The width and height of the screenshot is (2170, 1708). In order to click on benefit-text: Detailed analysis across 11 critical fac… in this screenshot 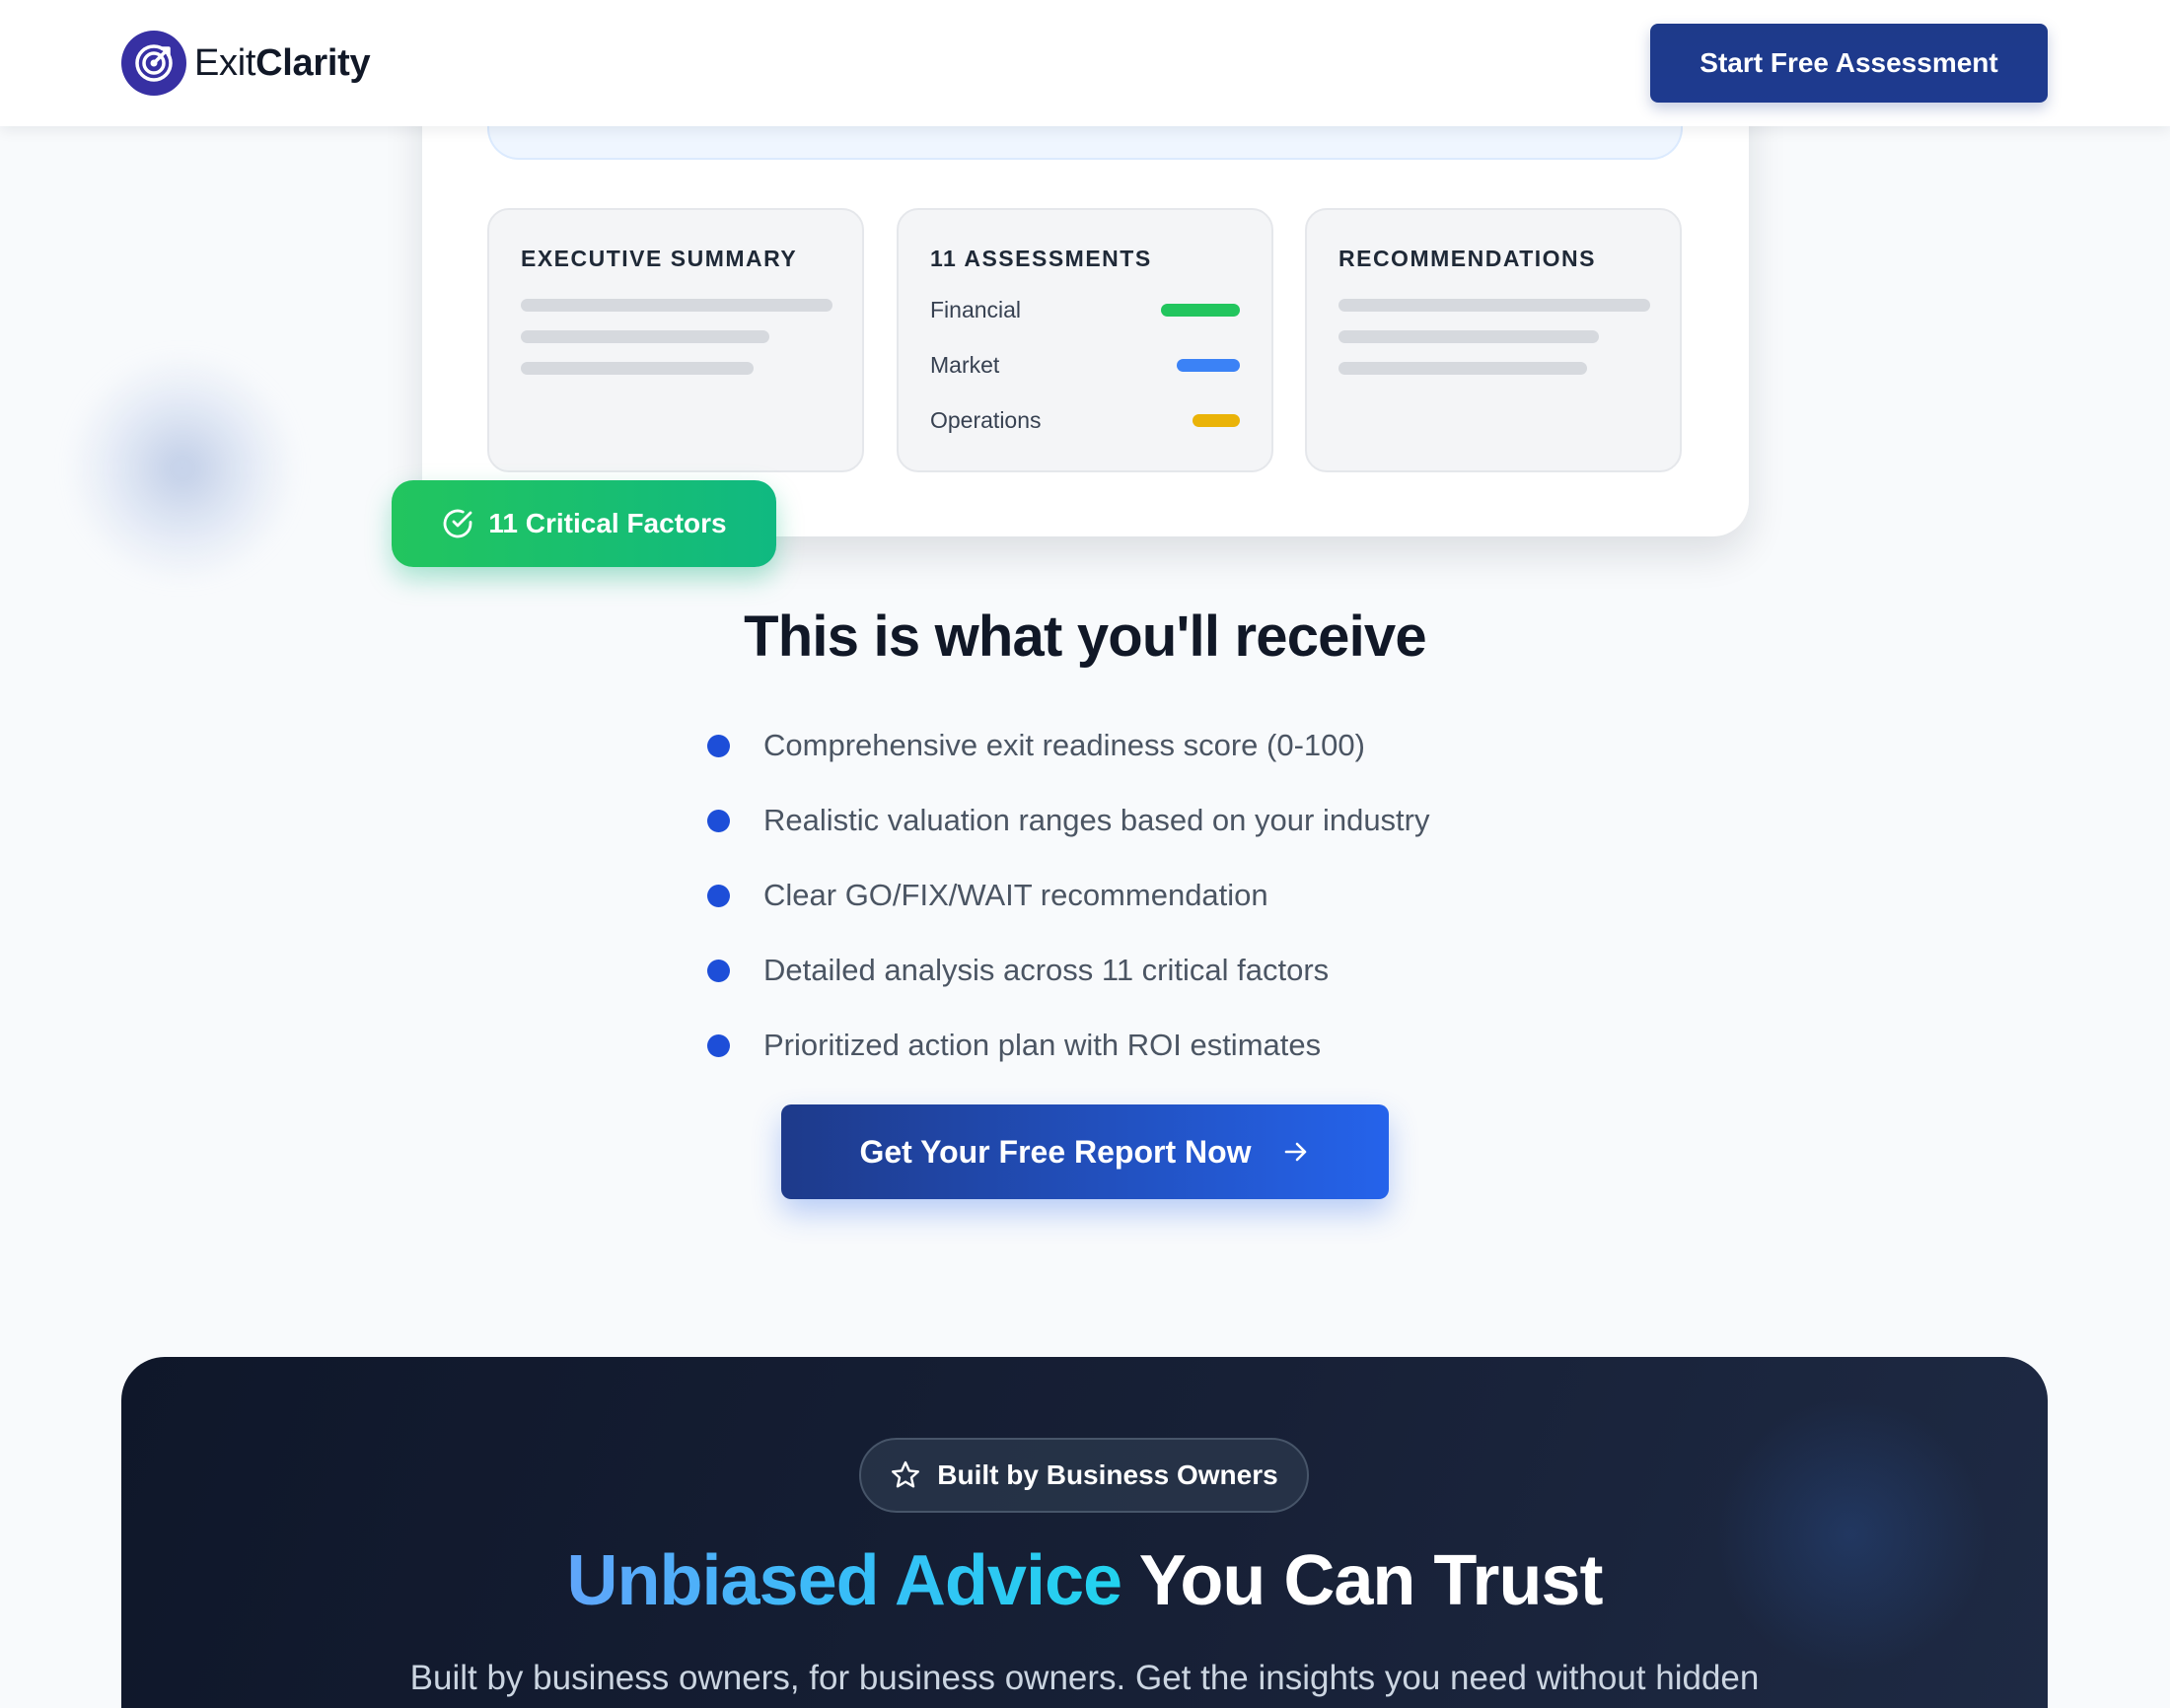, I will do `click(1046, 970)`.